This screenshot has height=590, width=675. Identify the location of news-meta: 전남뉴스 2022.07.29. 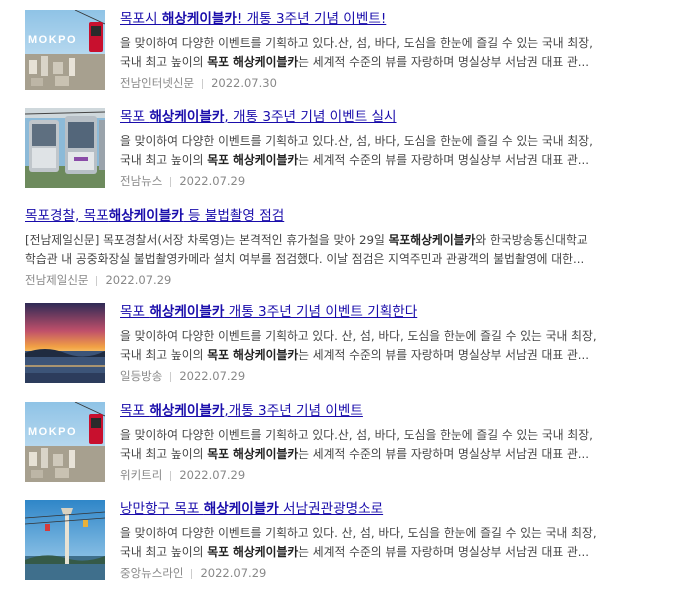
(392, 181).